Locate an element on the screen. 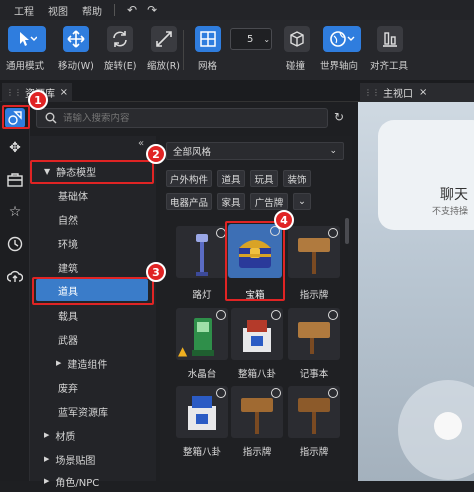 This screenshot has height=492, width=474. align-icon is located at coordinates (390, 39).